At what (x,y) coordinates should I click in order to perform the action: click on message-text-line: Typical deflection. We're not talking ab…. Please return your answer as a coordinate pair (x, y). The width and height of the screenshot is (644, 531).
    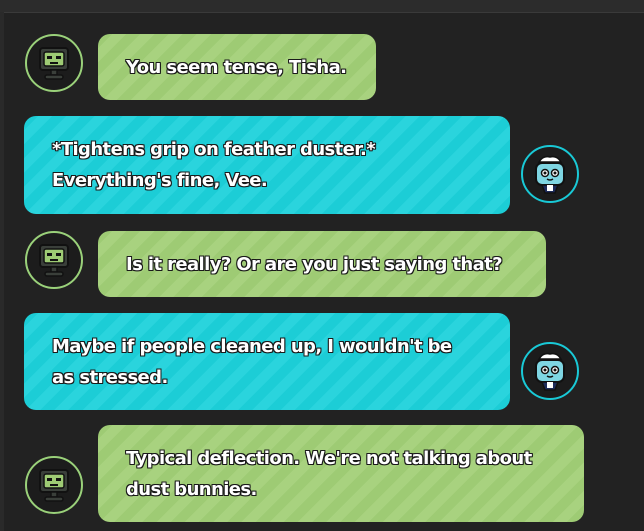
    Looking at the image, I should click on (329, 458).